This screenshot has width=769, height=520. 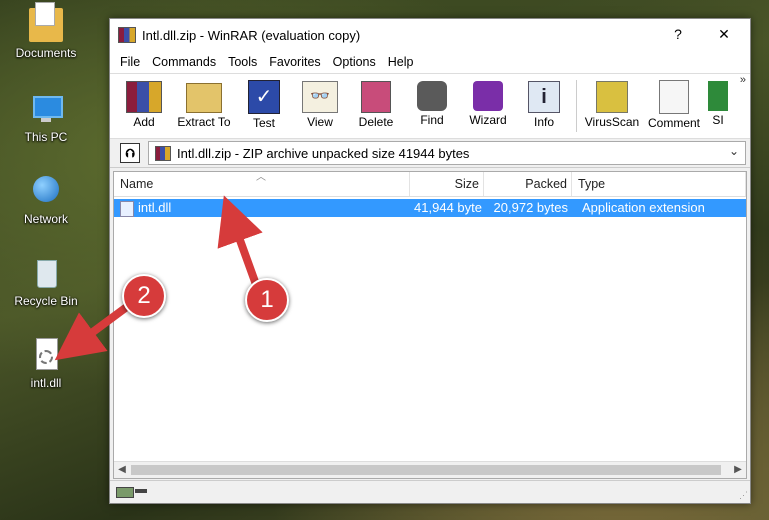 What do you see at coordinates (144, 122) in the screenshot?
I see `add-label: Add` at bounding box center [144, 122].